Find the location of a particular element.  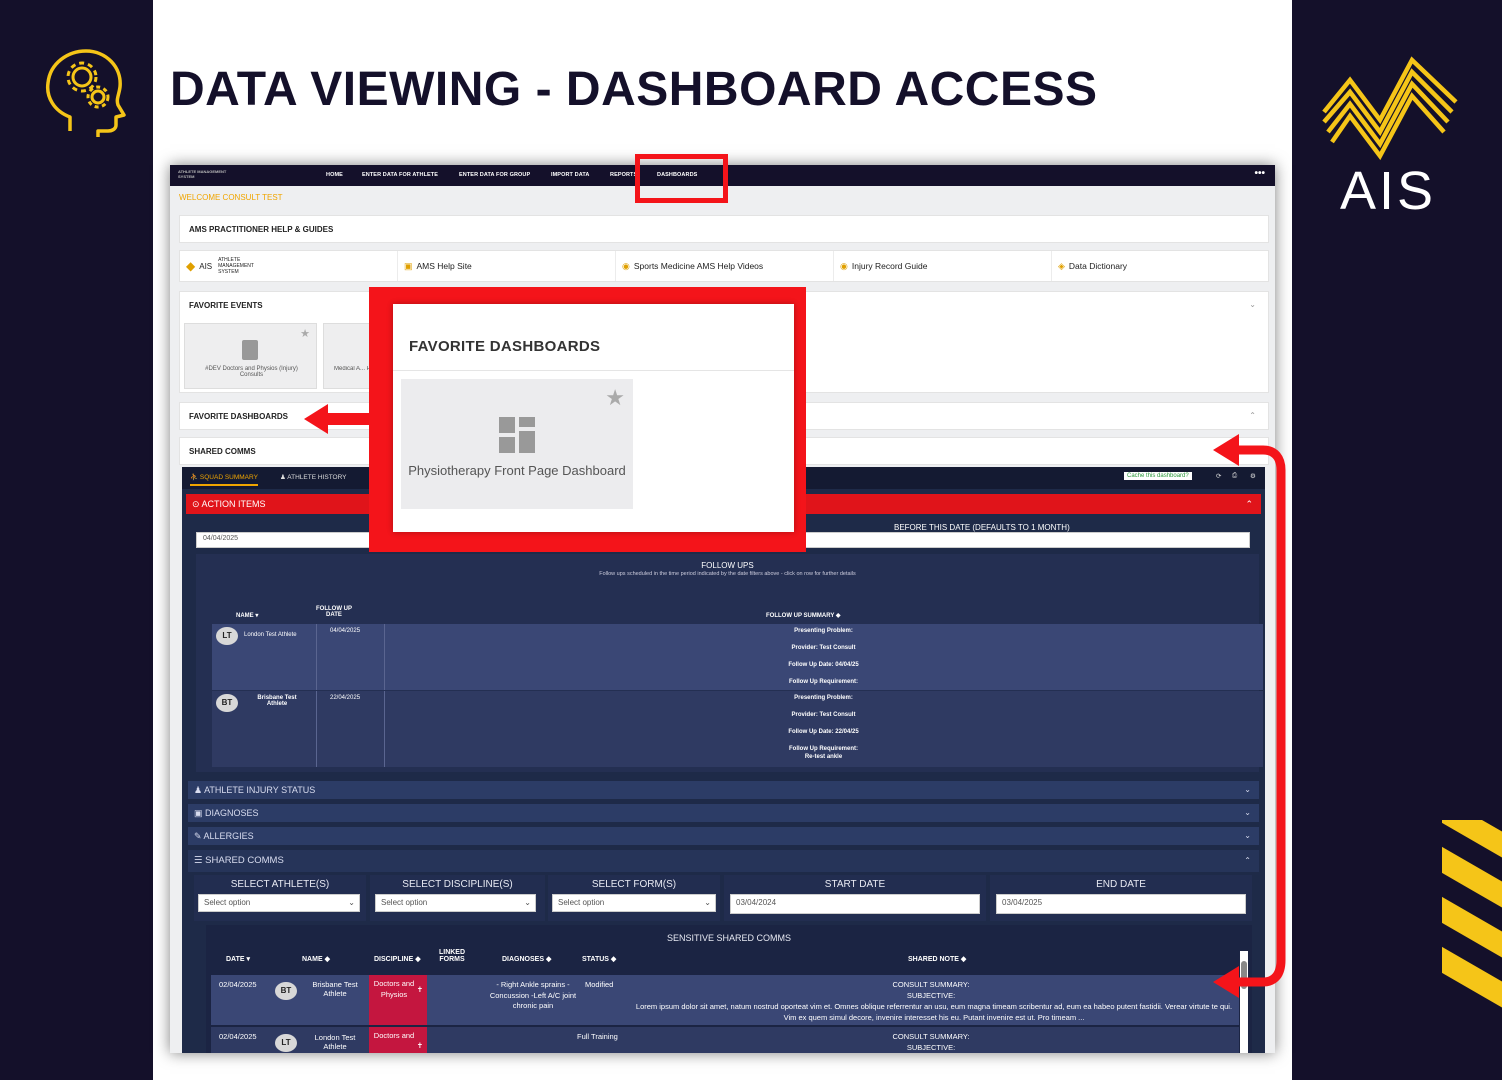

discipline-select: Select option ⌄ is located at coordinates (455, 903).